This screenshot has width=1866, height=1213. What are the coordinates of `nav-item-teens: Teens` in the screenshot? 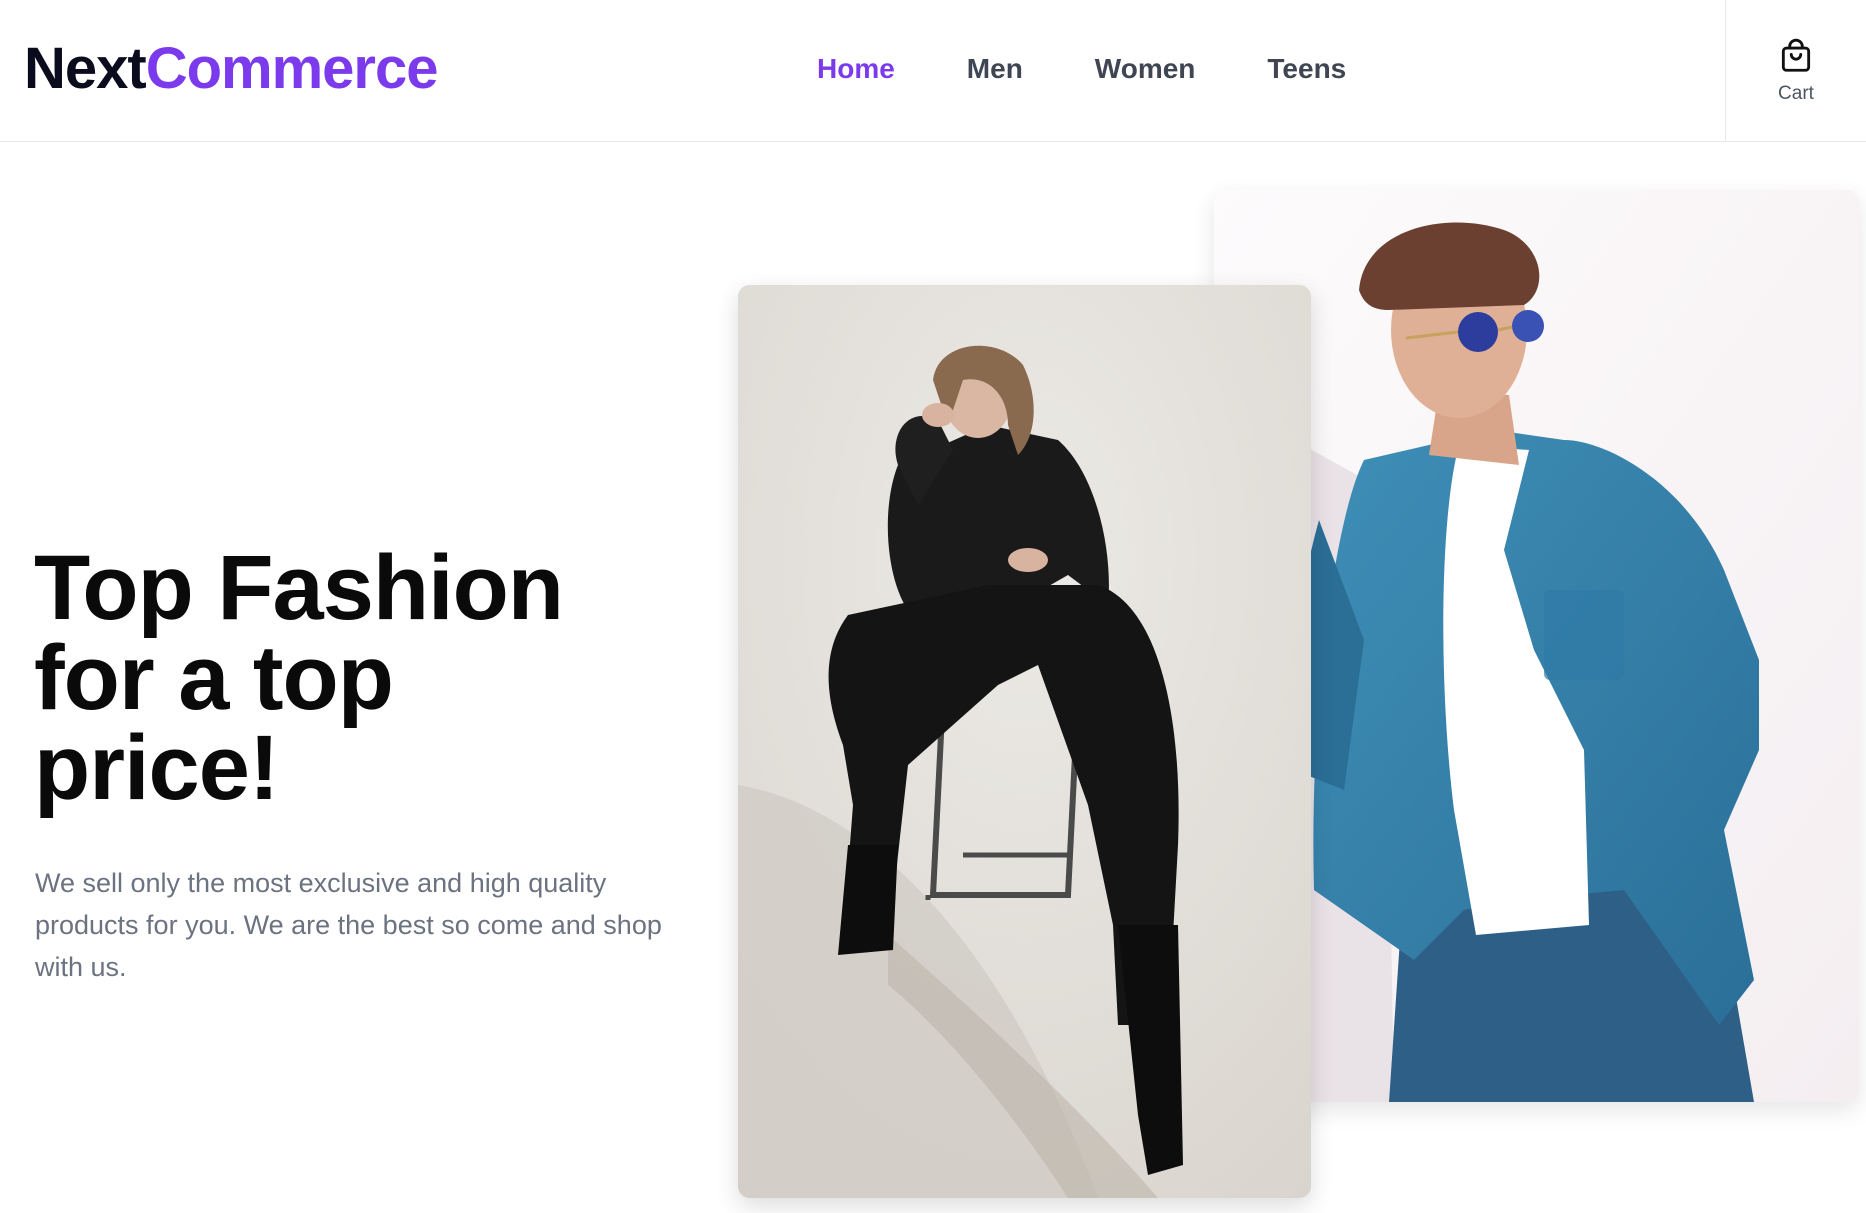 It's located at (1306, 69).